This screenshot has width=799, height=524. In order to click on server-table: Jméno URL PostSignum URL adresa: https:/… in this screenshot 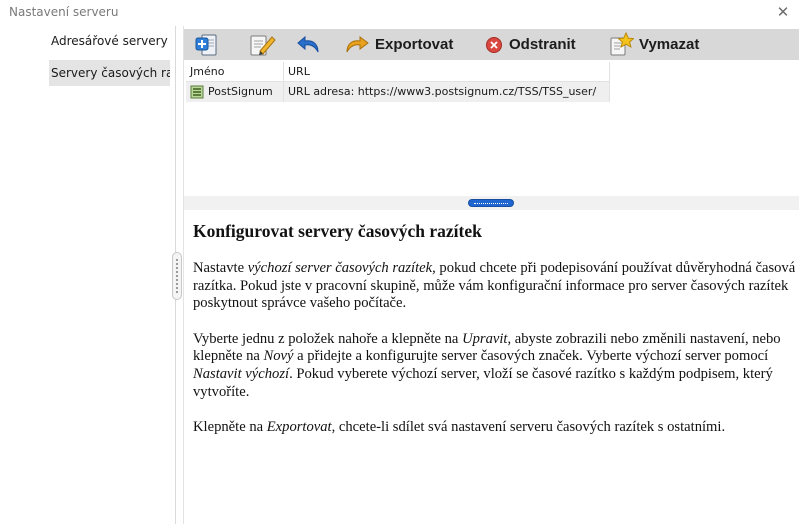, I will do `click(398, 82)`.